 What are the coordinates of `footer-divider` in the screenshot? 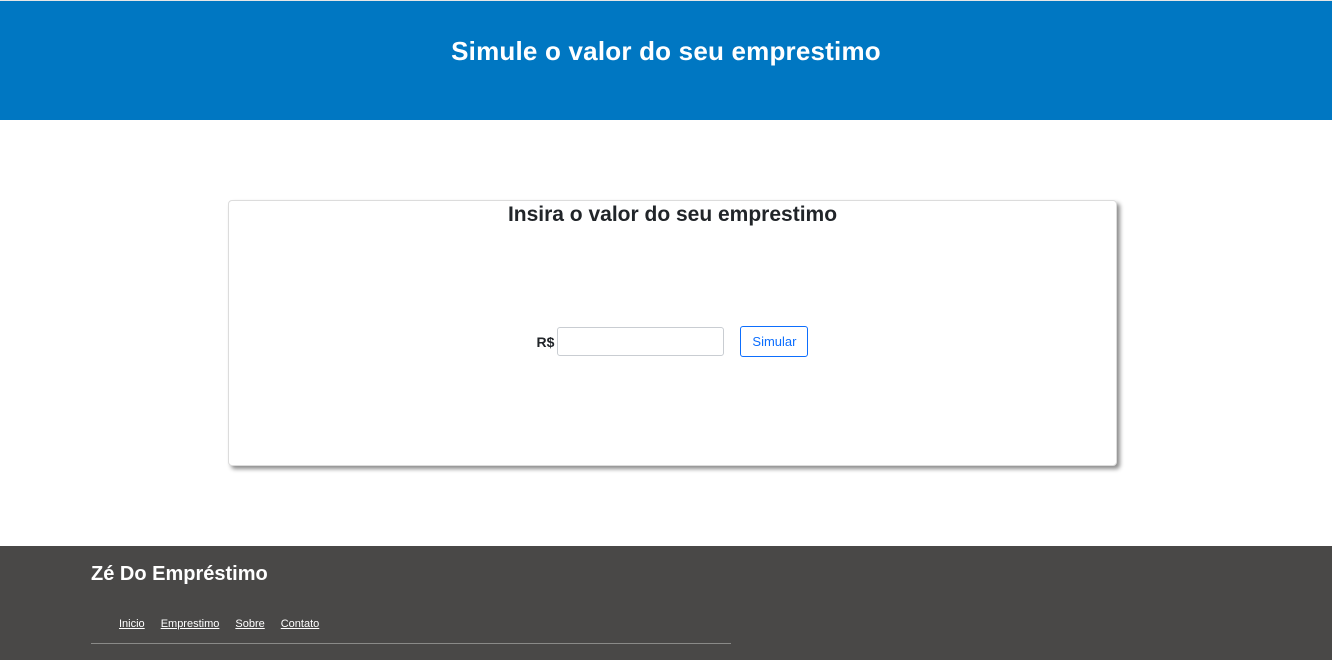 It's located at (411, 643).